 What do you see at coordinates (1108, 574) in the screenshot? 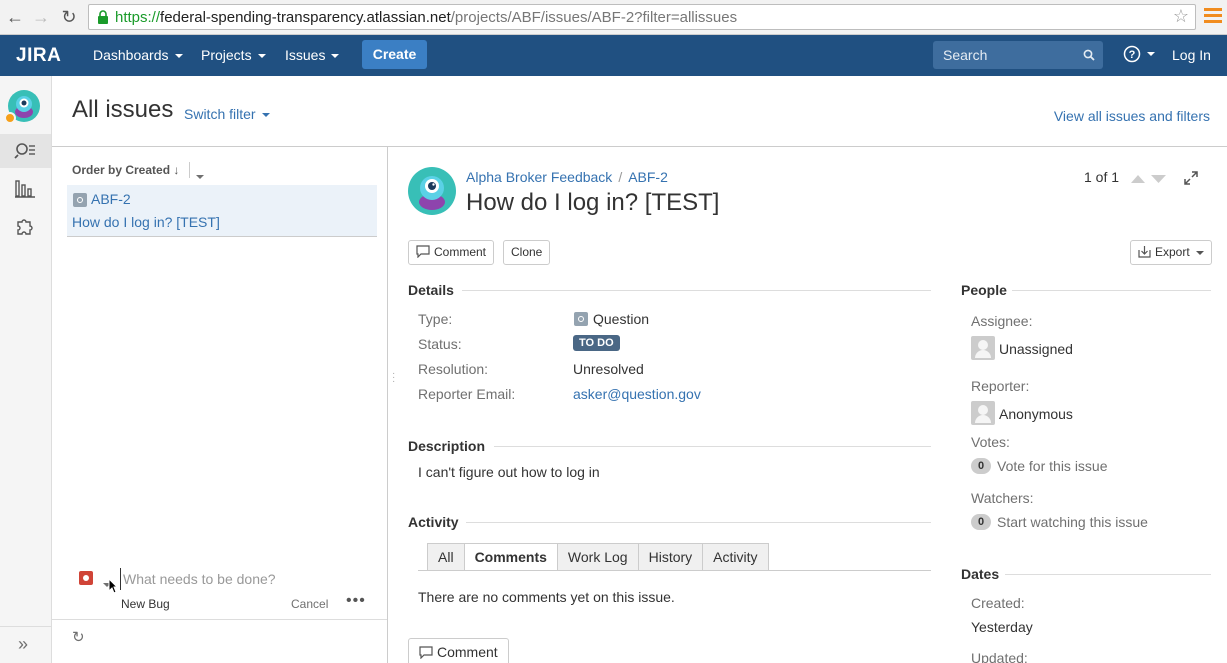
I see `dates-divider` at bounding box center [1108, 574].